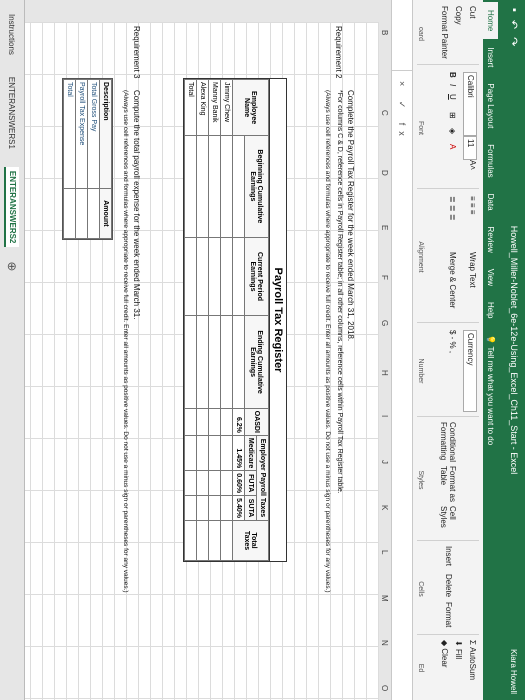 The image size is (525, 700). I want to click on format-as-table-button: Format as Table, so click(448, 485).